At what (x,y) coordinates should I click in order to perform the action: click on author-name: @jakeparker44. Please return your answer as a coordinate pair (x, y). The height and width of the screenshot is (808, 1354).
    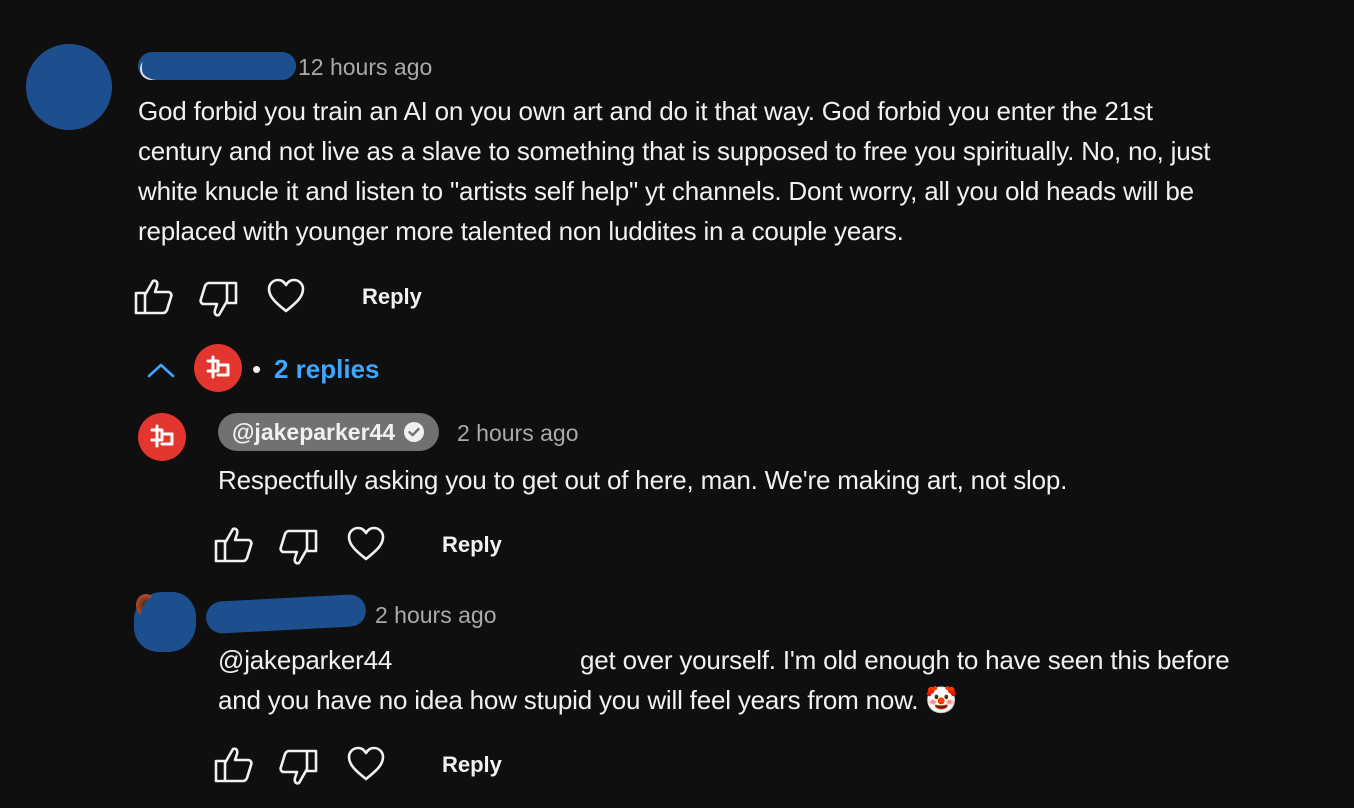
    Looking at the image, I should click on (314, 431).